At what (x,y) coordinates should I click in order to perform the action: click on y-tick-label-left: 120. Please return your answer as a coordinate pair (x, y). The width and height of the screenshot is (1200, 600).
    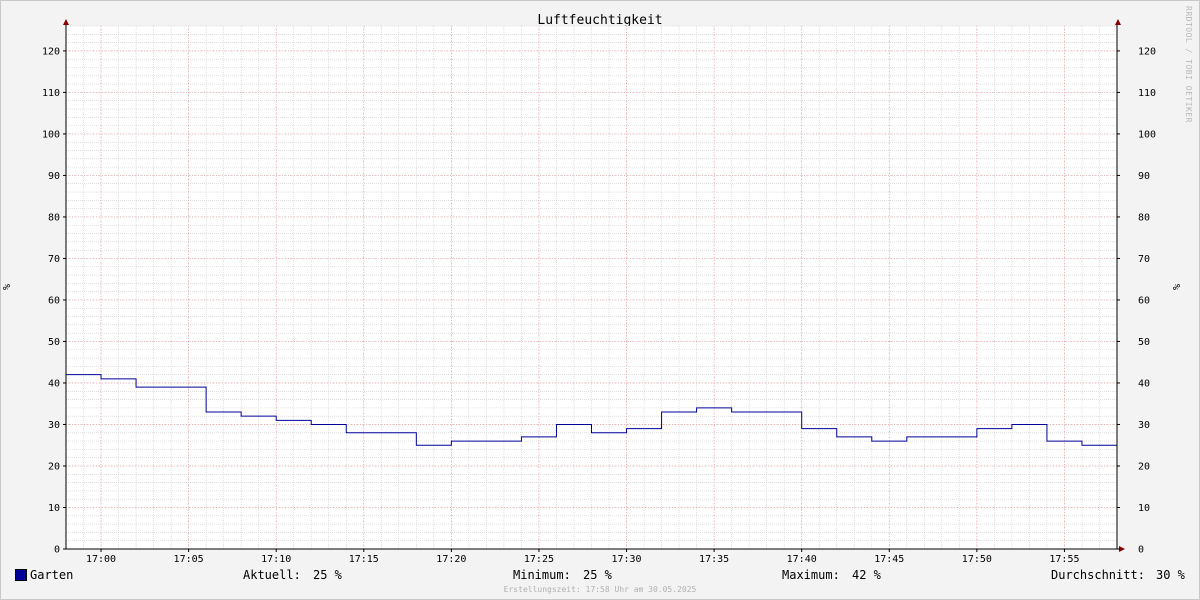
    Looking at the image, I should click on (51, 51).